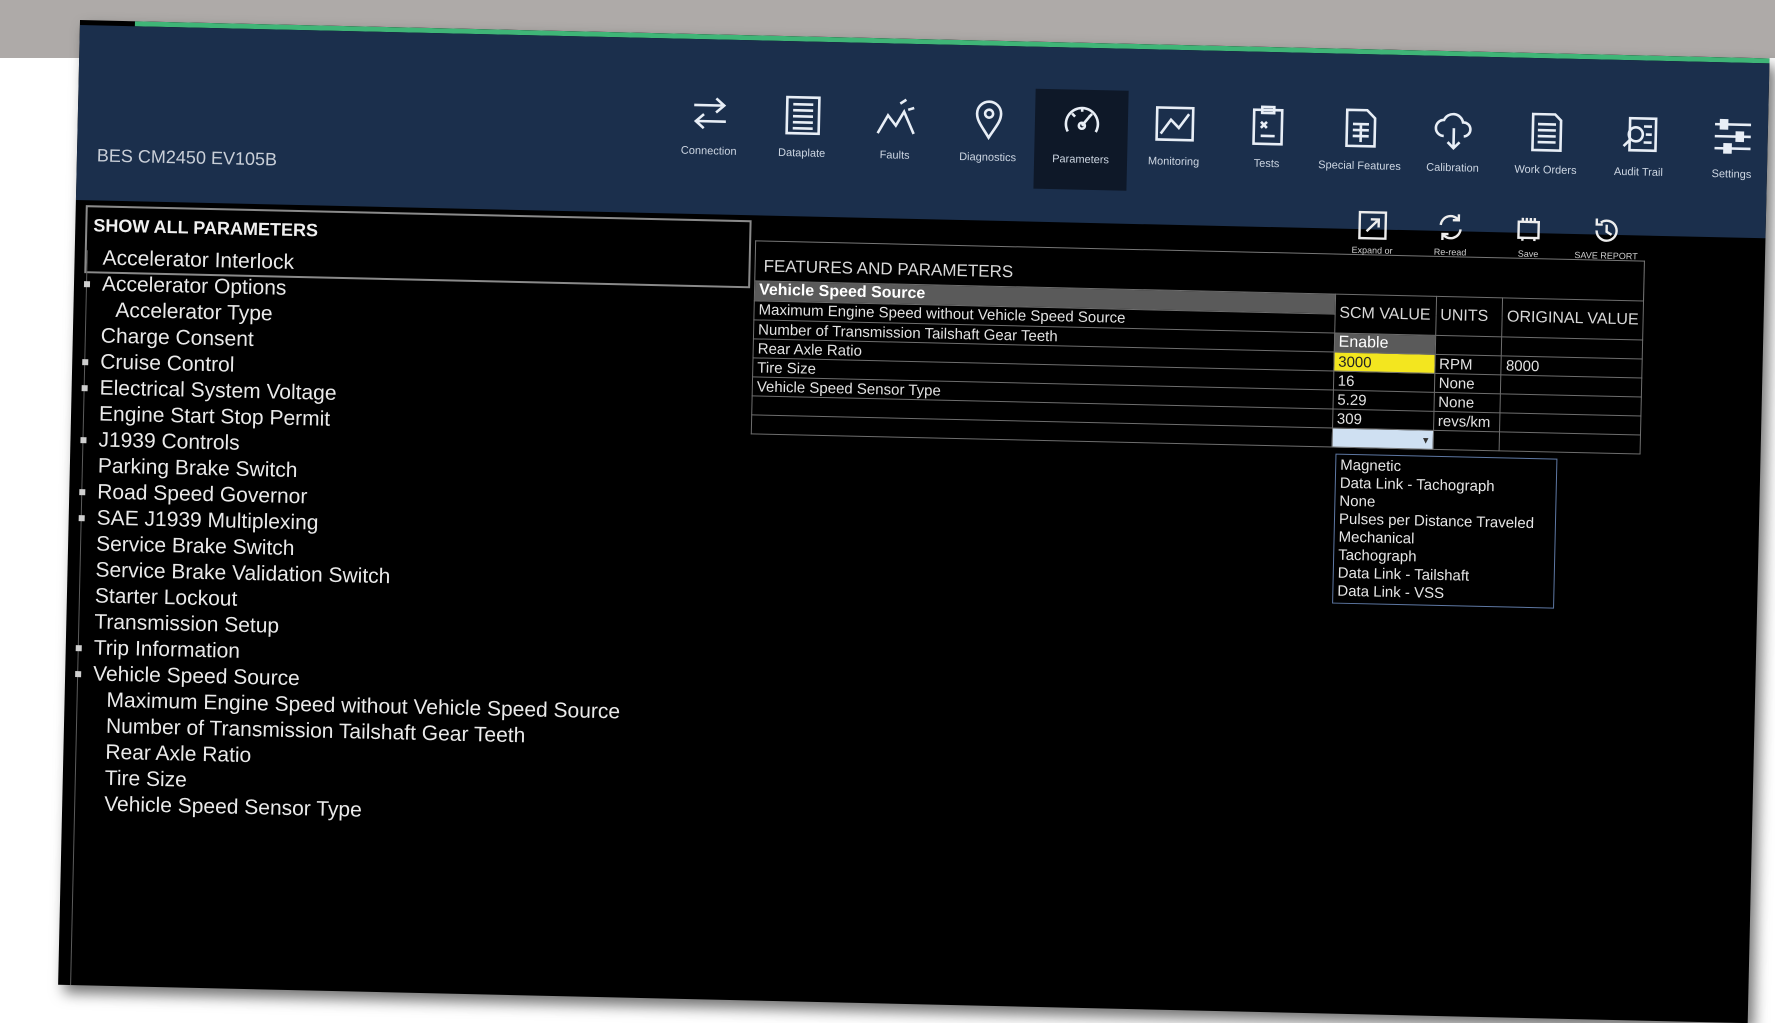 The height and width of the screenshot is (1023, 1775). Describe the element at coordinates (802, 115) in the screenshot. I see `list-document-icon` at that location.